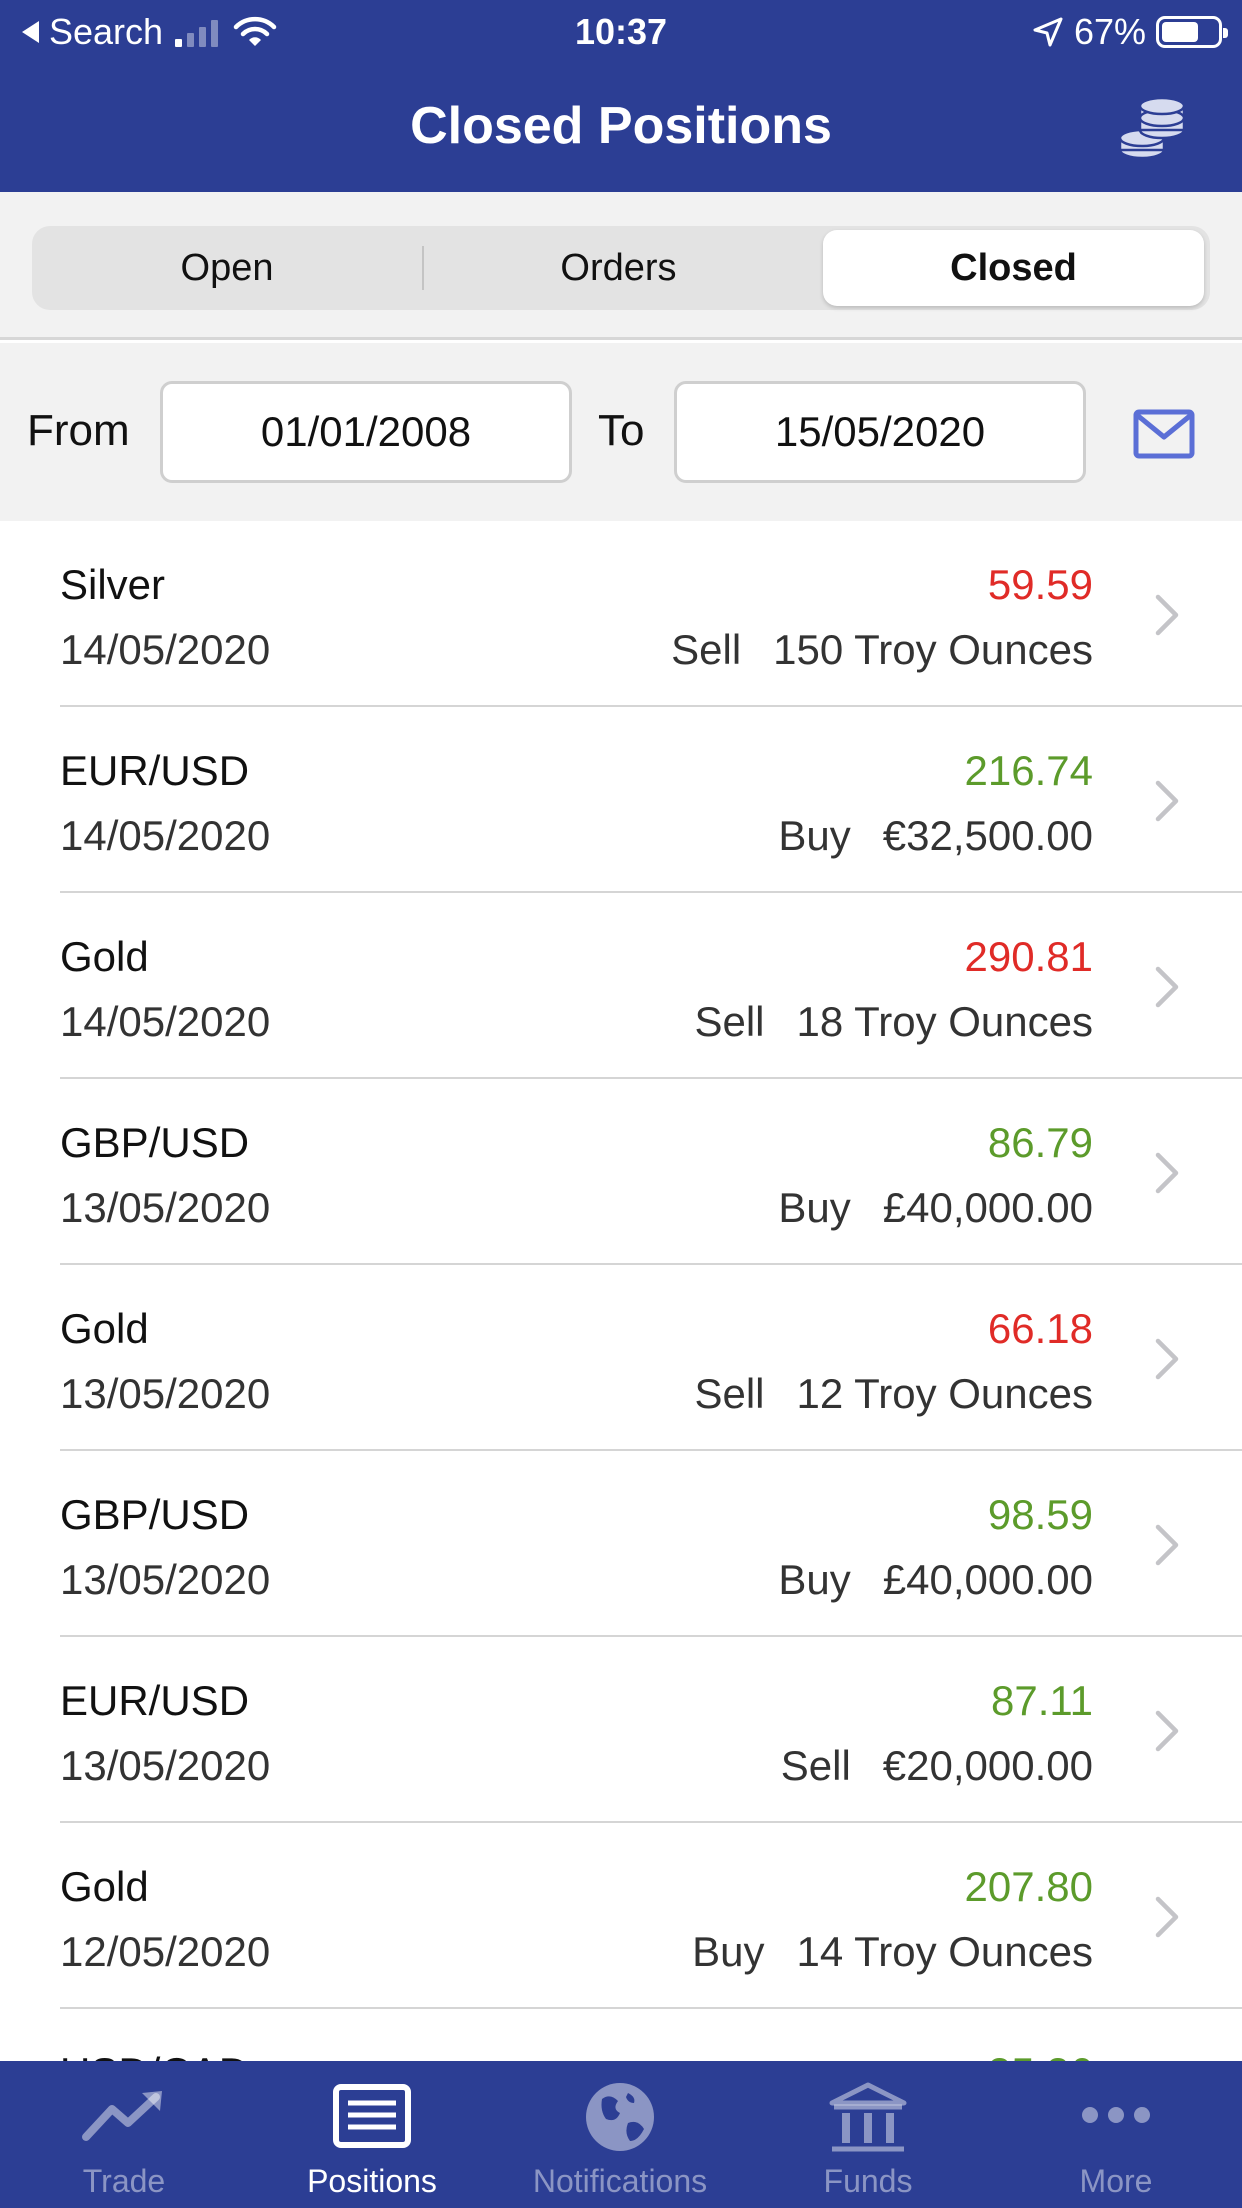  What do you see at coordinates (1040, 584) in the screenshot?
I see `position-profit-loss: 59.59` at bounding box center [1040, 584].